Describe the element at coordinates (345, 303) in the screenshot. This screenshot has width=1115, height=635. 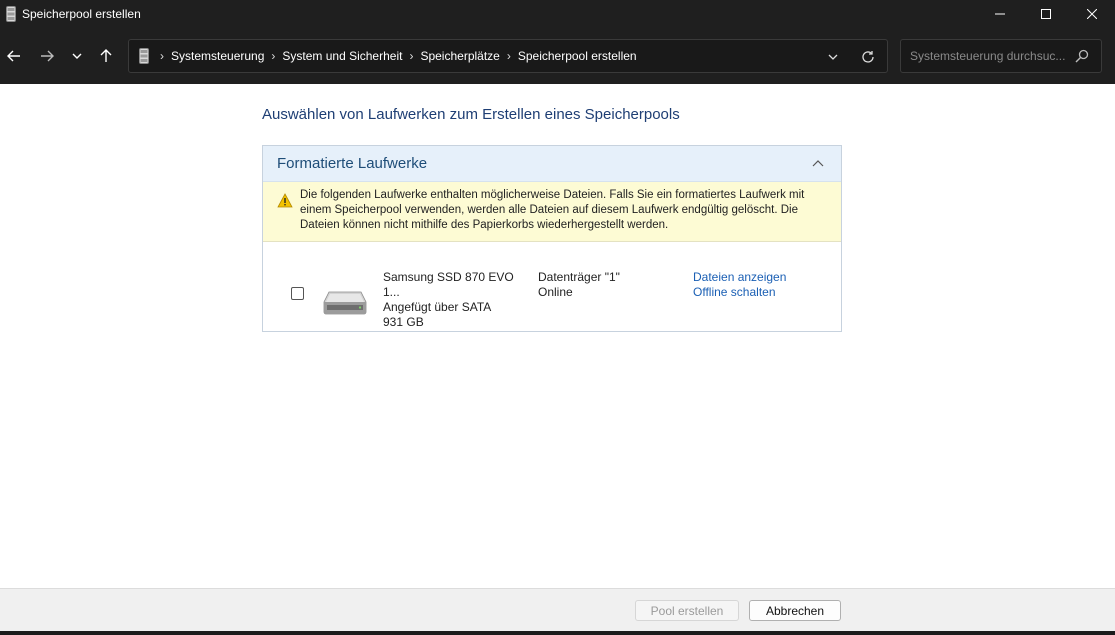
I see `hard-drive-icon` at that location.